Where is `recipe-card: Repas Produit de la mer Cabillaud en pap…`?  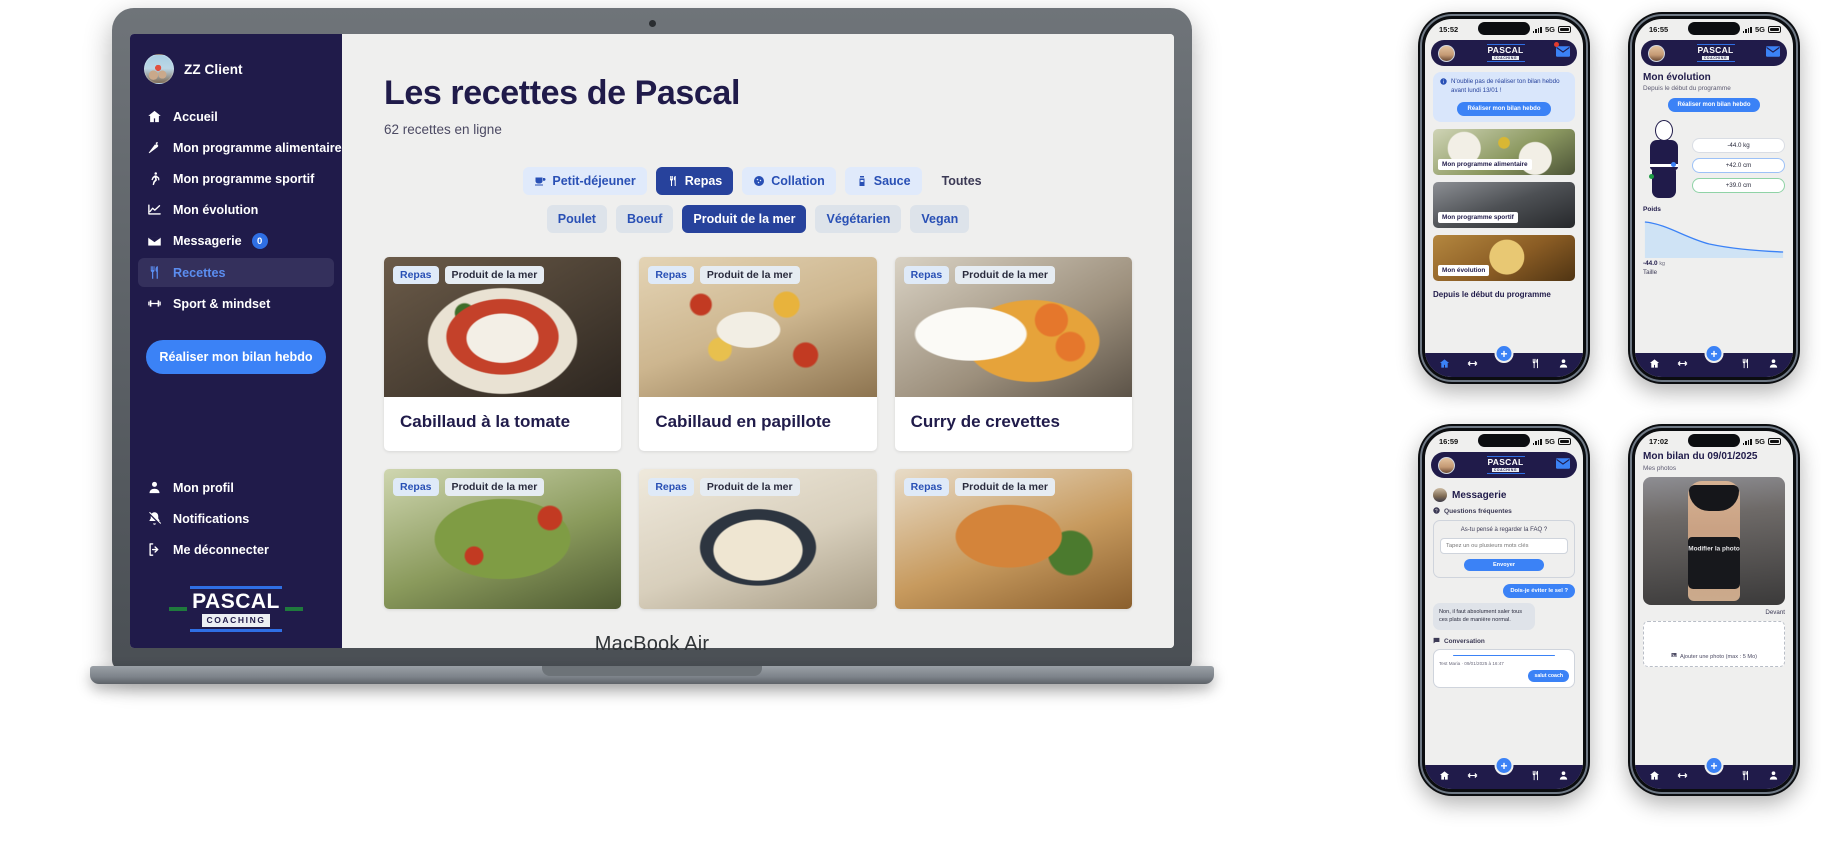
recipe-card: Repas Produit de la mer Cabillaud en pap… is located at coordinates (758, 354).